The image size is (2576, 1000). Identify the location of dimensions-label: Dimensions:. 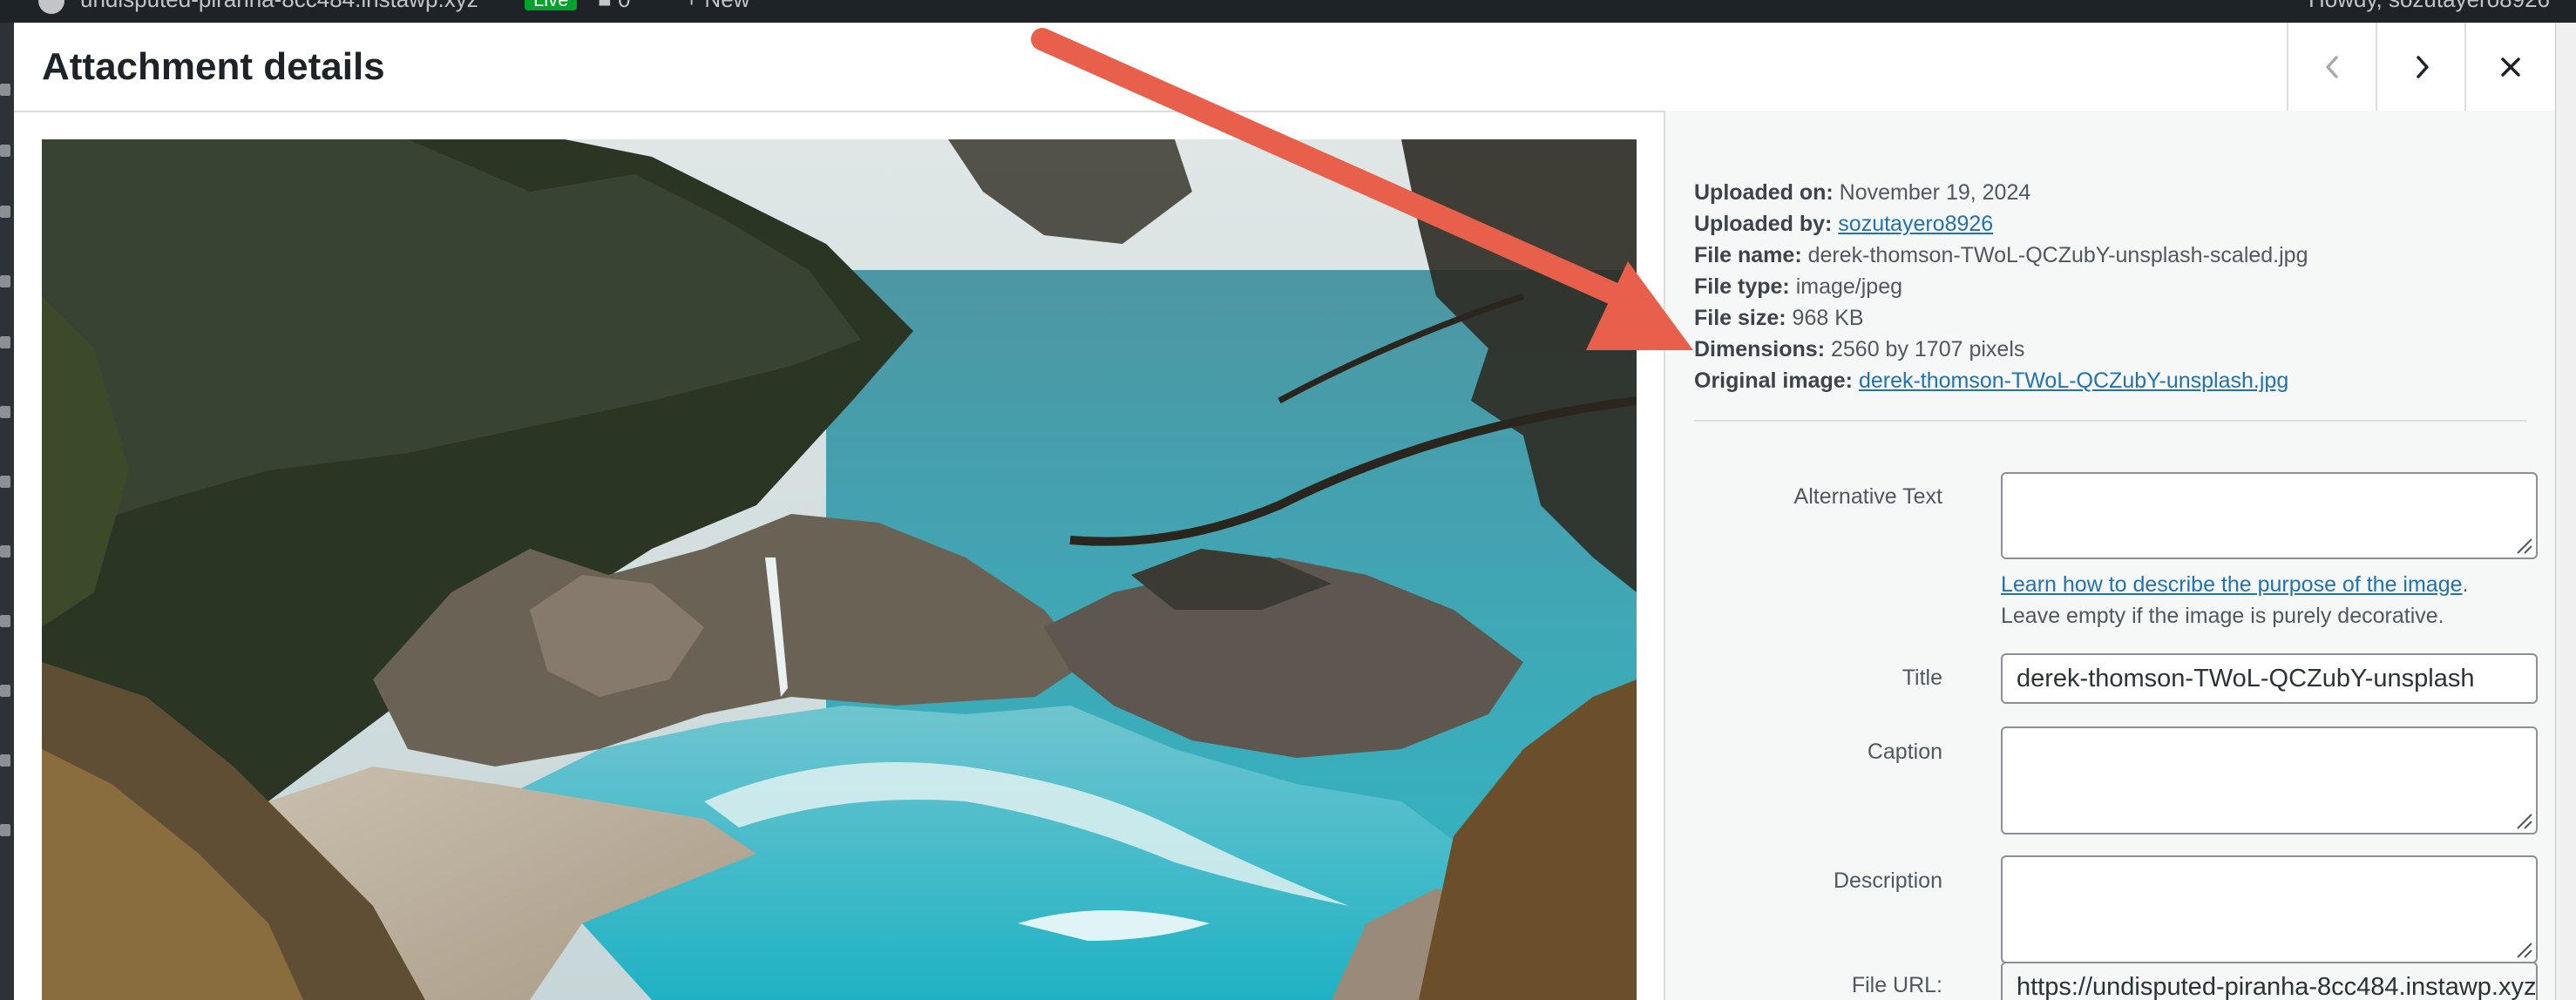
(1760, 349).